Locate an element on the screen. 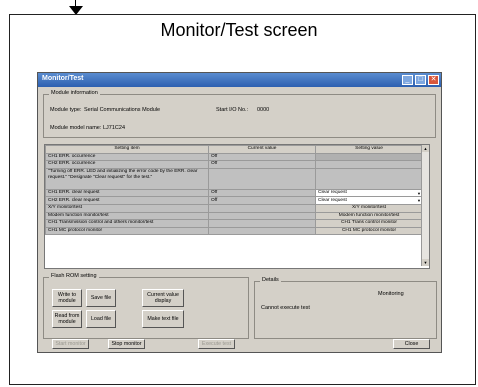 The height and width of the screenshot is (387, 478). cell-item: CH1 MC protocol monitor is located at coordinates (127, 231).